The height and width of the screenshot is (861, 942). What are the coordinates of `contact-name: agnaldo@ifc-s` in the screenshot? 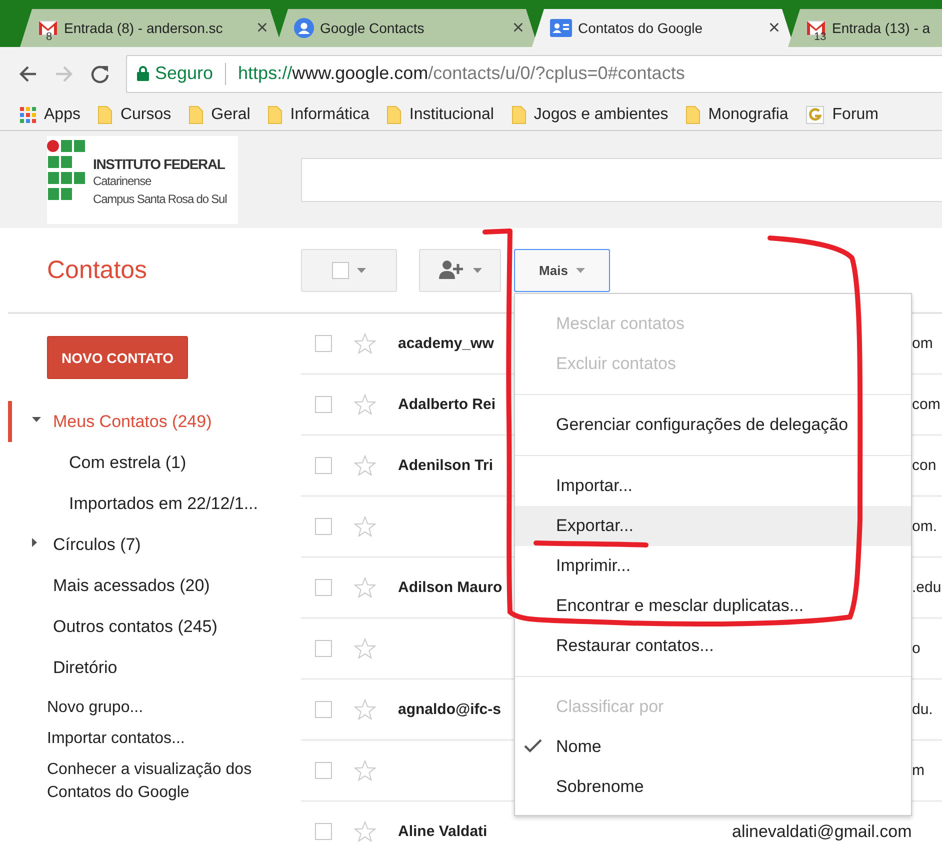 It's located at (449, 709).